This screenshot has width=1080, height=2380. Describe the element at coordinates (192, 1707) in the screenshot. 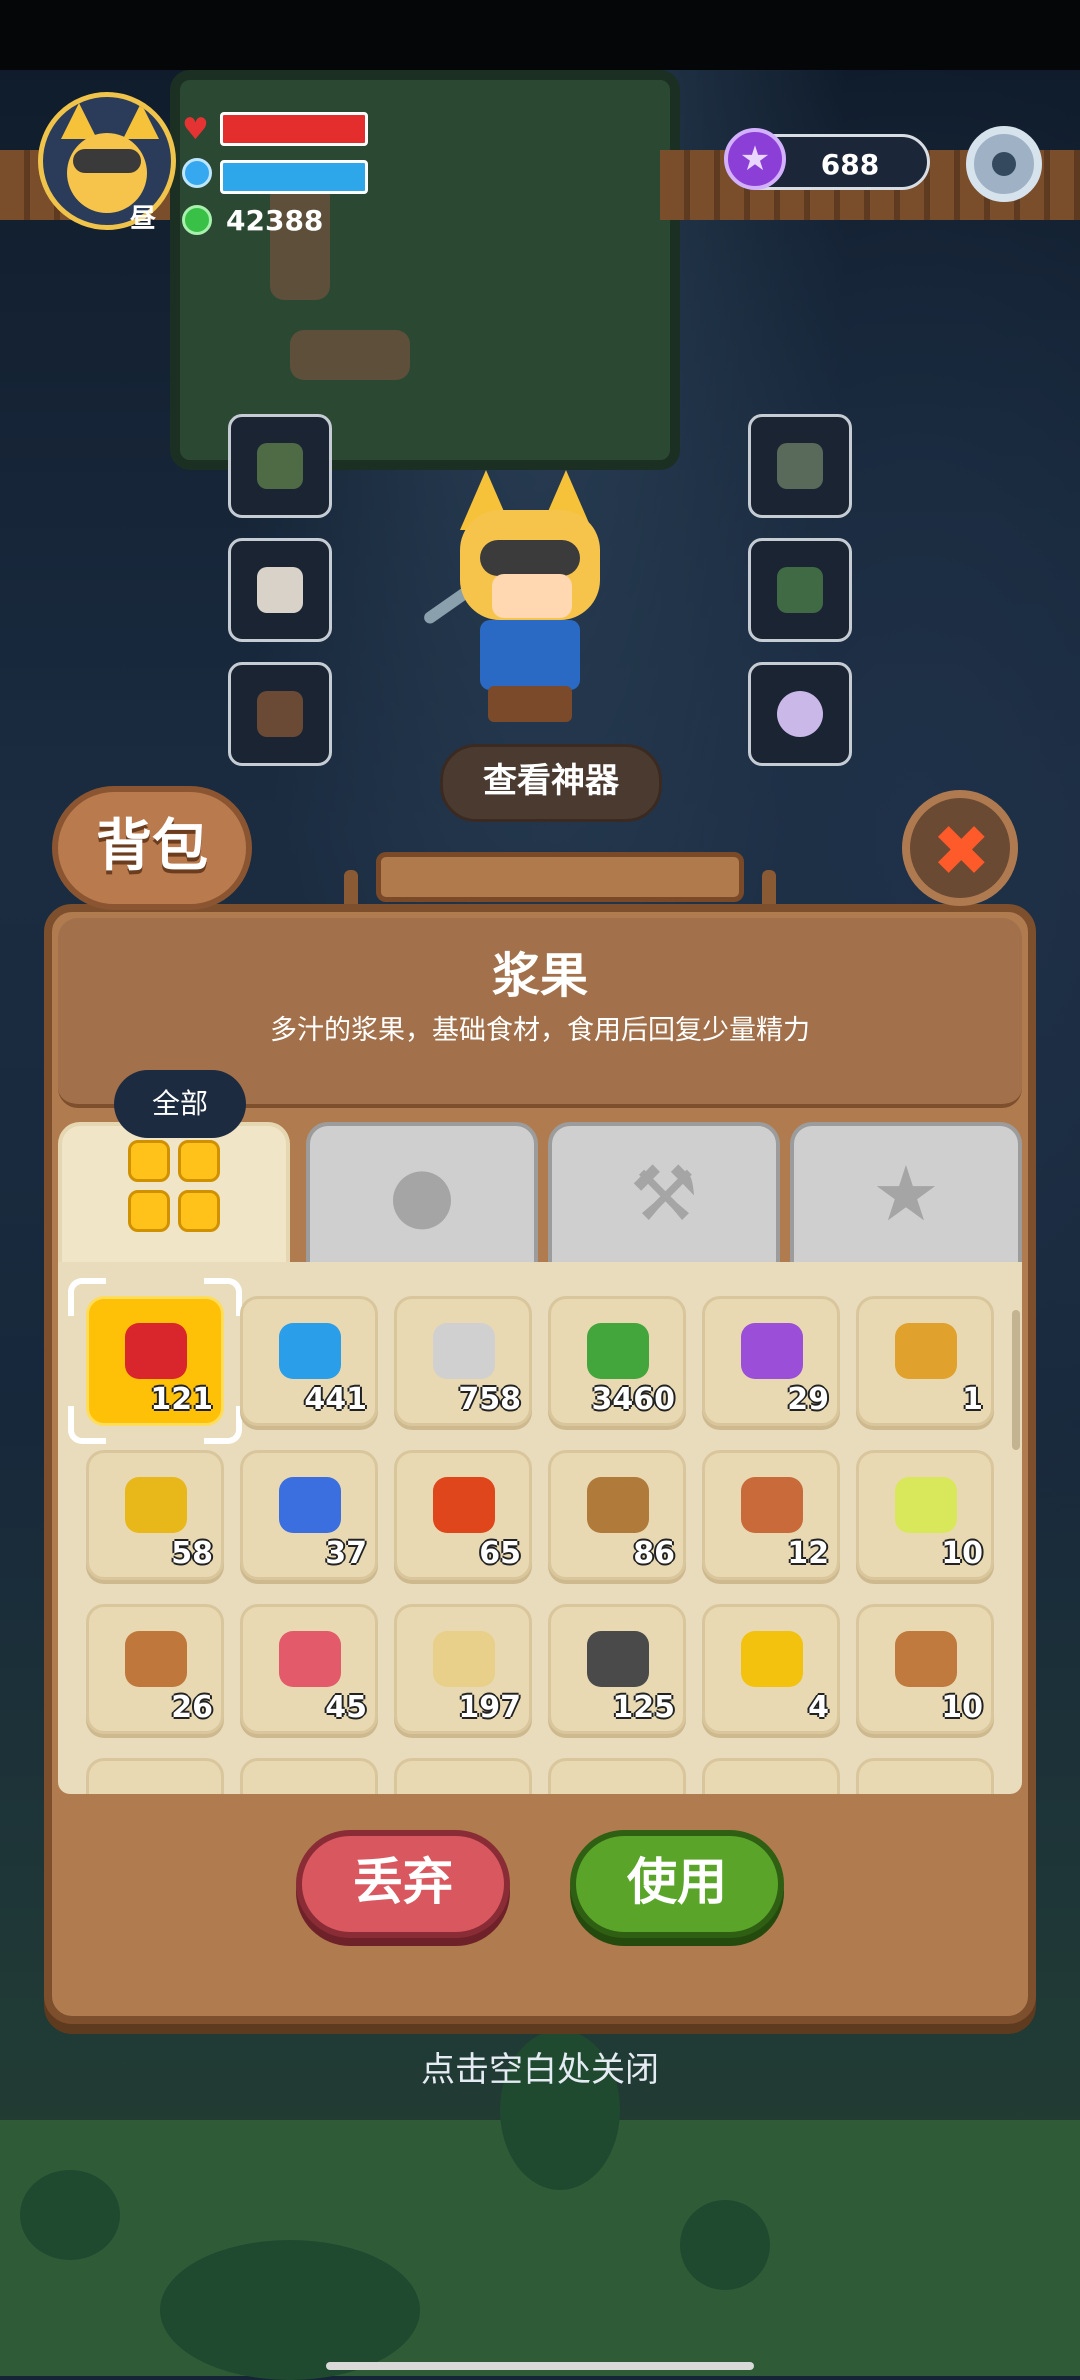

I see `item-count: 26` at that location.